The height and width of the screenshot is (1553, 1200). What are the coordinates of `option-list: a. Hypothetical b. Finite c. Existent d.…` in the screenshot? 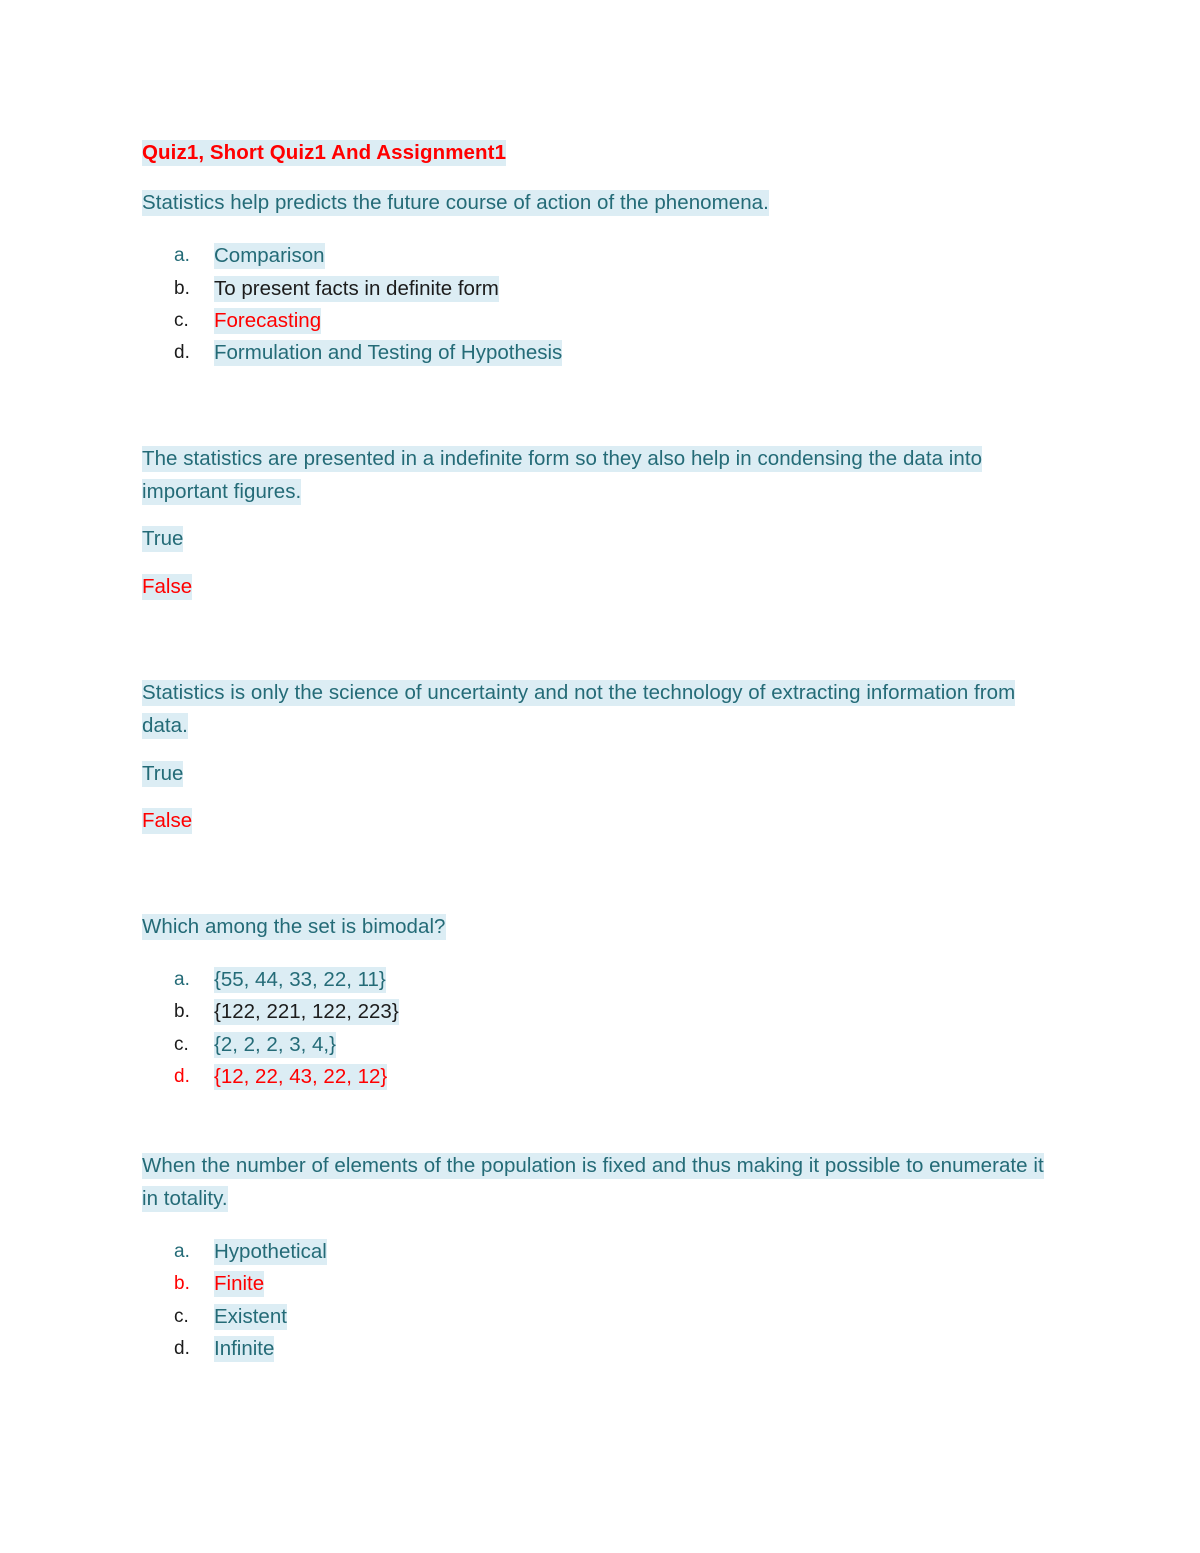 It's located at (600, 1301).